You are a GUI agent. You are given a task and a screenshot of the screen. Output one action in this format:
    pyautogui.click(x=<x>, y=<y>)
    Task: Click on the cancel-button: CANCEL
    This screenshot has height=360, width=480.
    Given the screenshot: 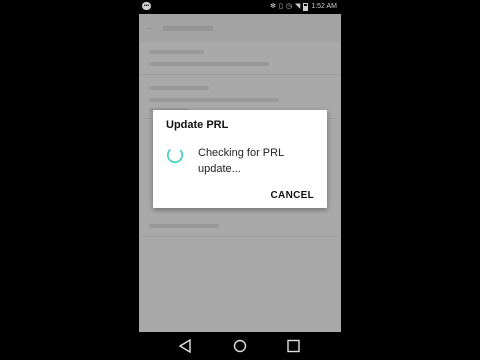 What is the action you would take?
    pyautogui.click(x=292, y=195)
    